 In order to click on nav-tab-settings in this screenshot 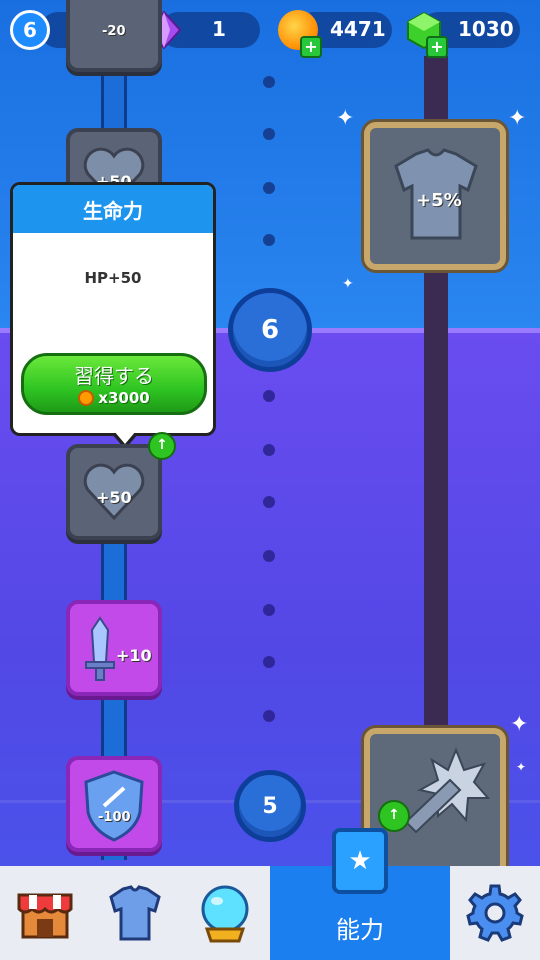, I will do `click(495, 913)`.